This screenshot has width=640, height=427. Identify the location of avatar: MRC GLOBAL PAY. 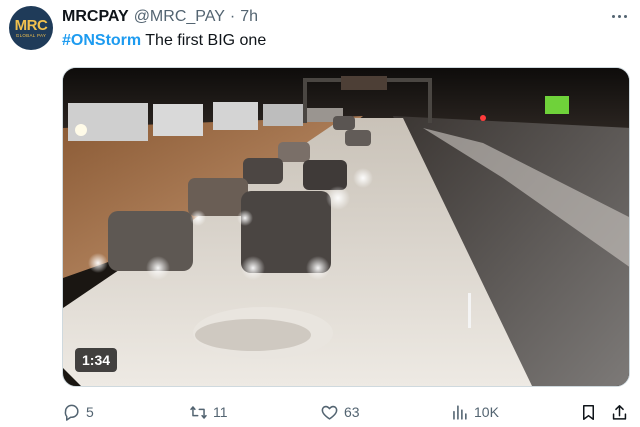
(31, 28).